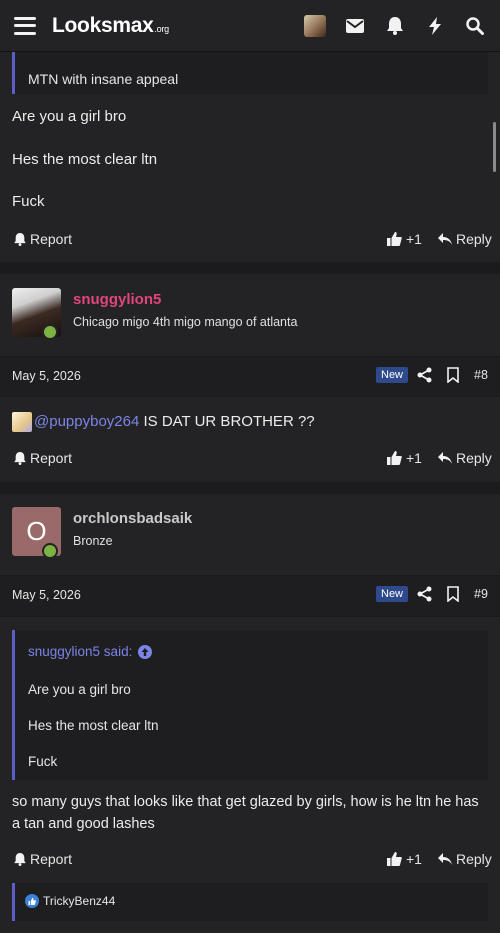  Describe the element at coordinates (80, 651) in the screenshot. I see `quote-author: snuggylion5 said:` at that location.